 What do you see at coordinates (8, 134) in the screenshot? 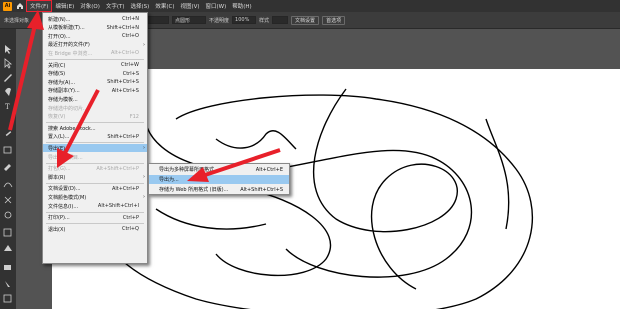
I see `line-tool-icon` at bounding box center [8, 134].